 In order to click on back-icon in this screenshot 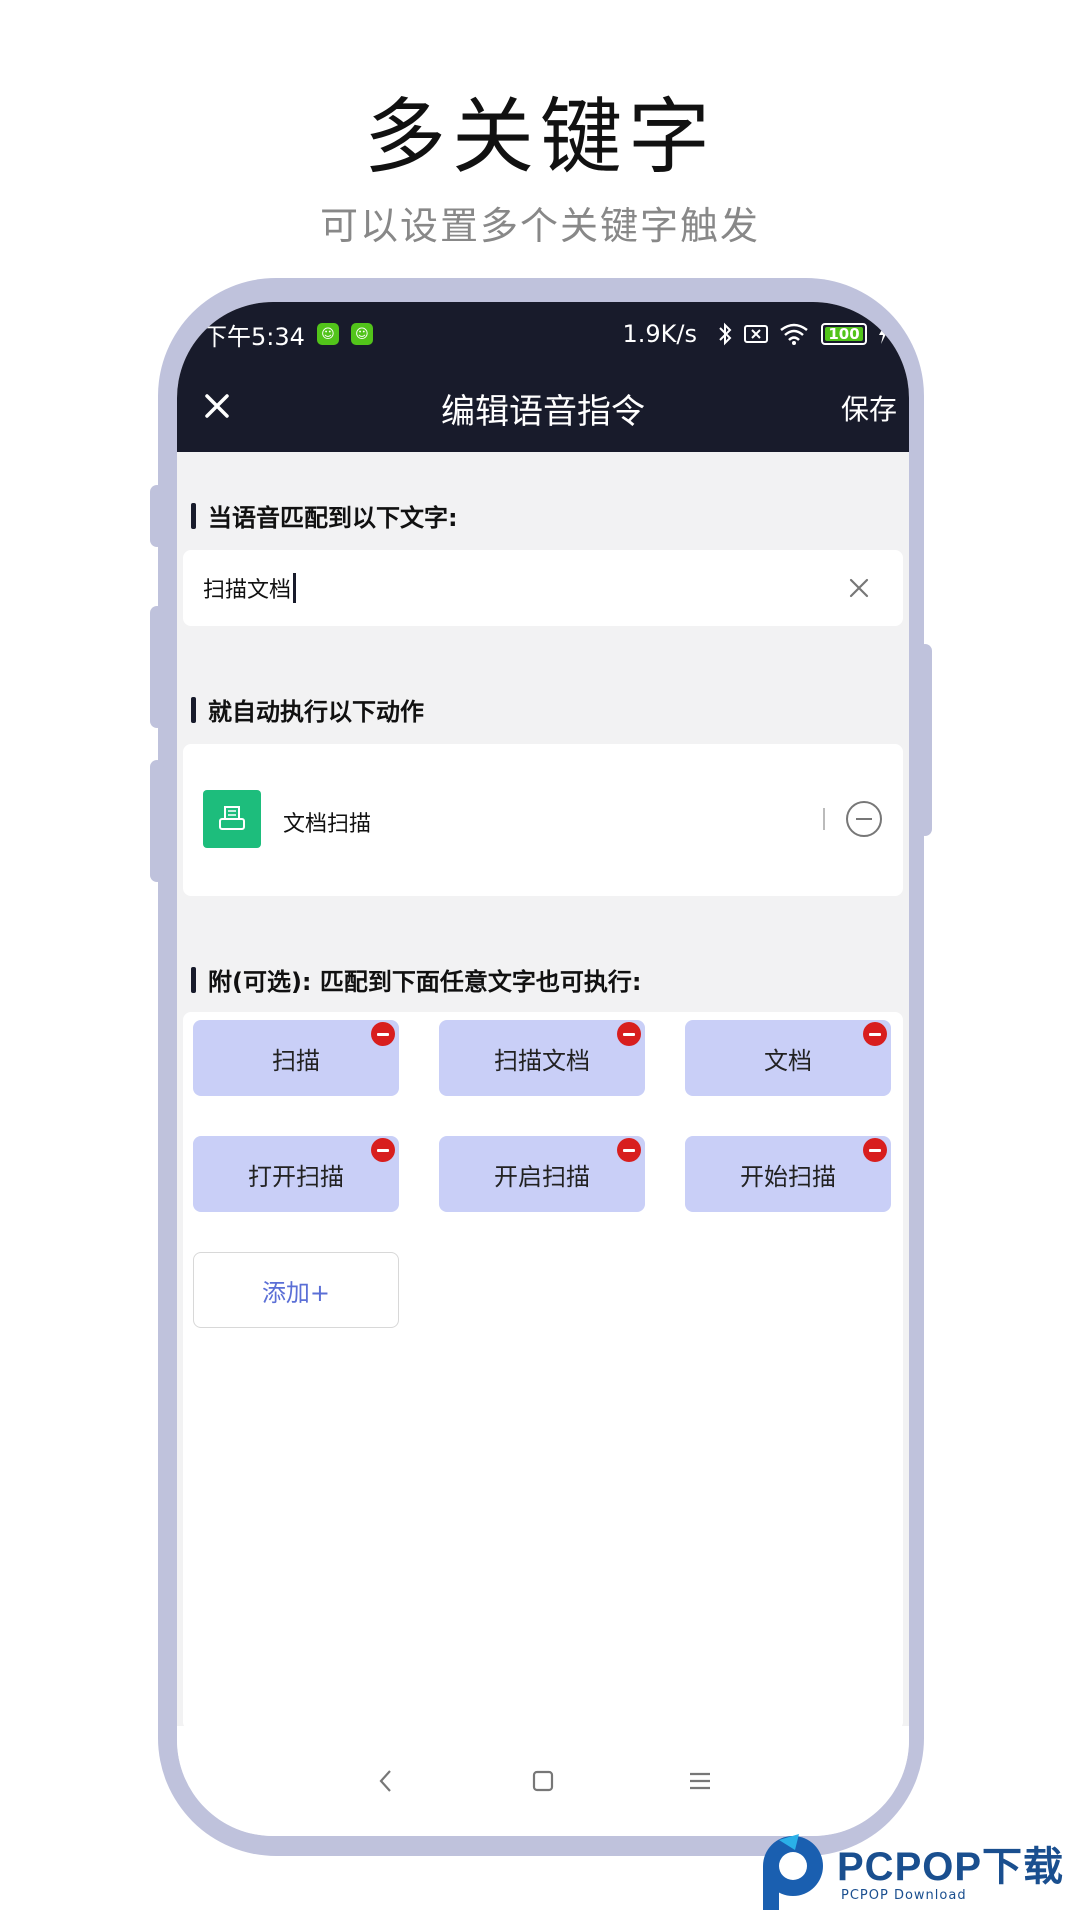, I will do `click(385, 1781)`.